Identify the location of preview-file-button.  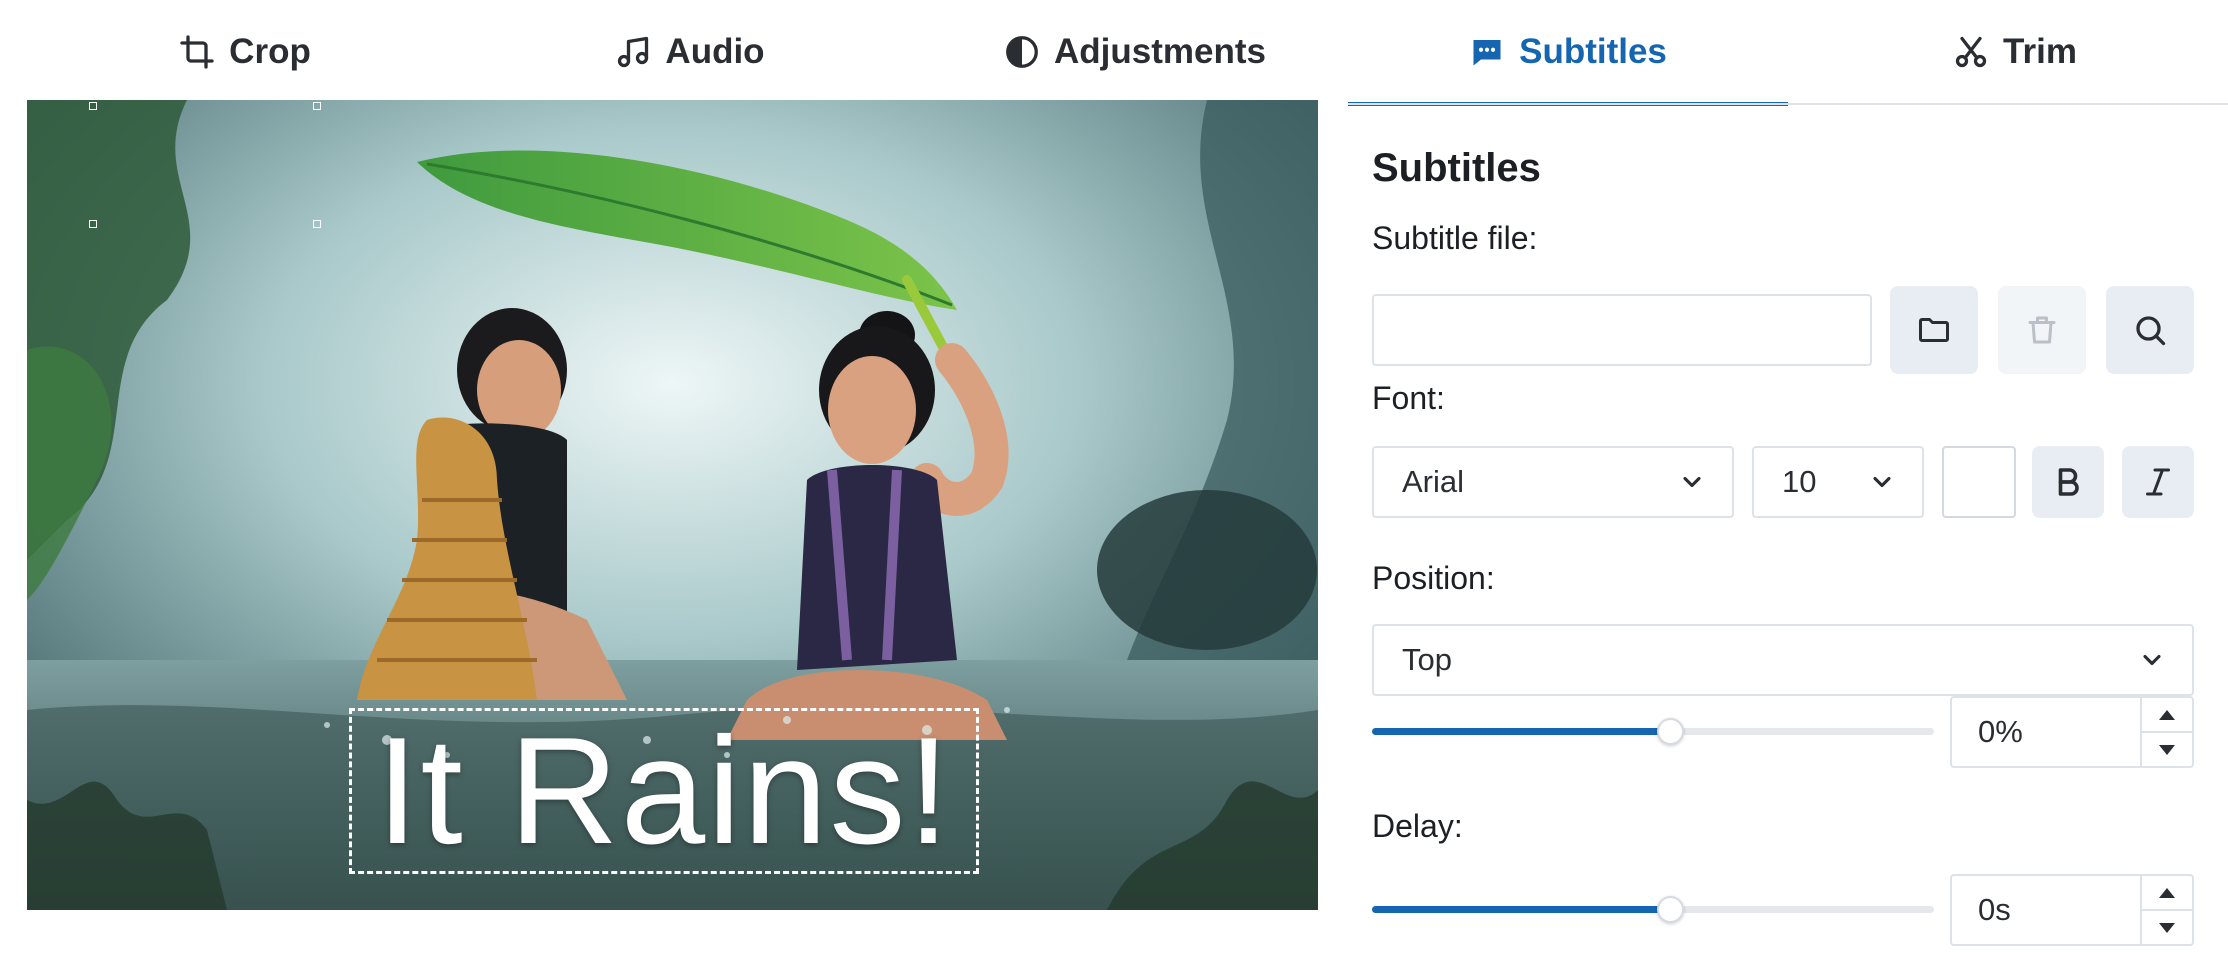
(2150, 330).